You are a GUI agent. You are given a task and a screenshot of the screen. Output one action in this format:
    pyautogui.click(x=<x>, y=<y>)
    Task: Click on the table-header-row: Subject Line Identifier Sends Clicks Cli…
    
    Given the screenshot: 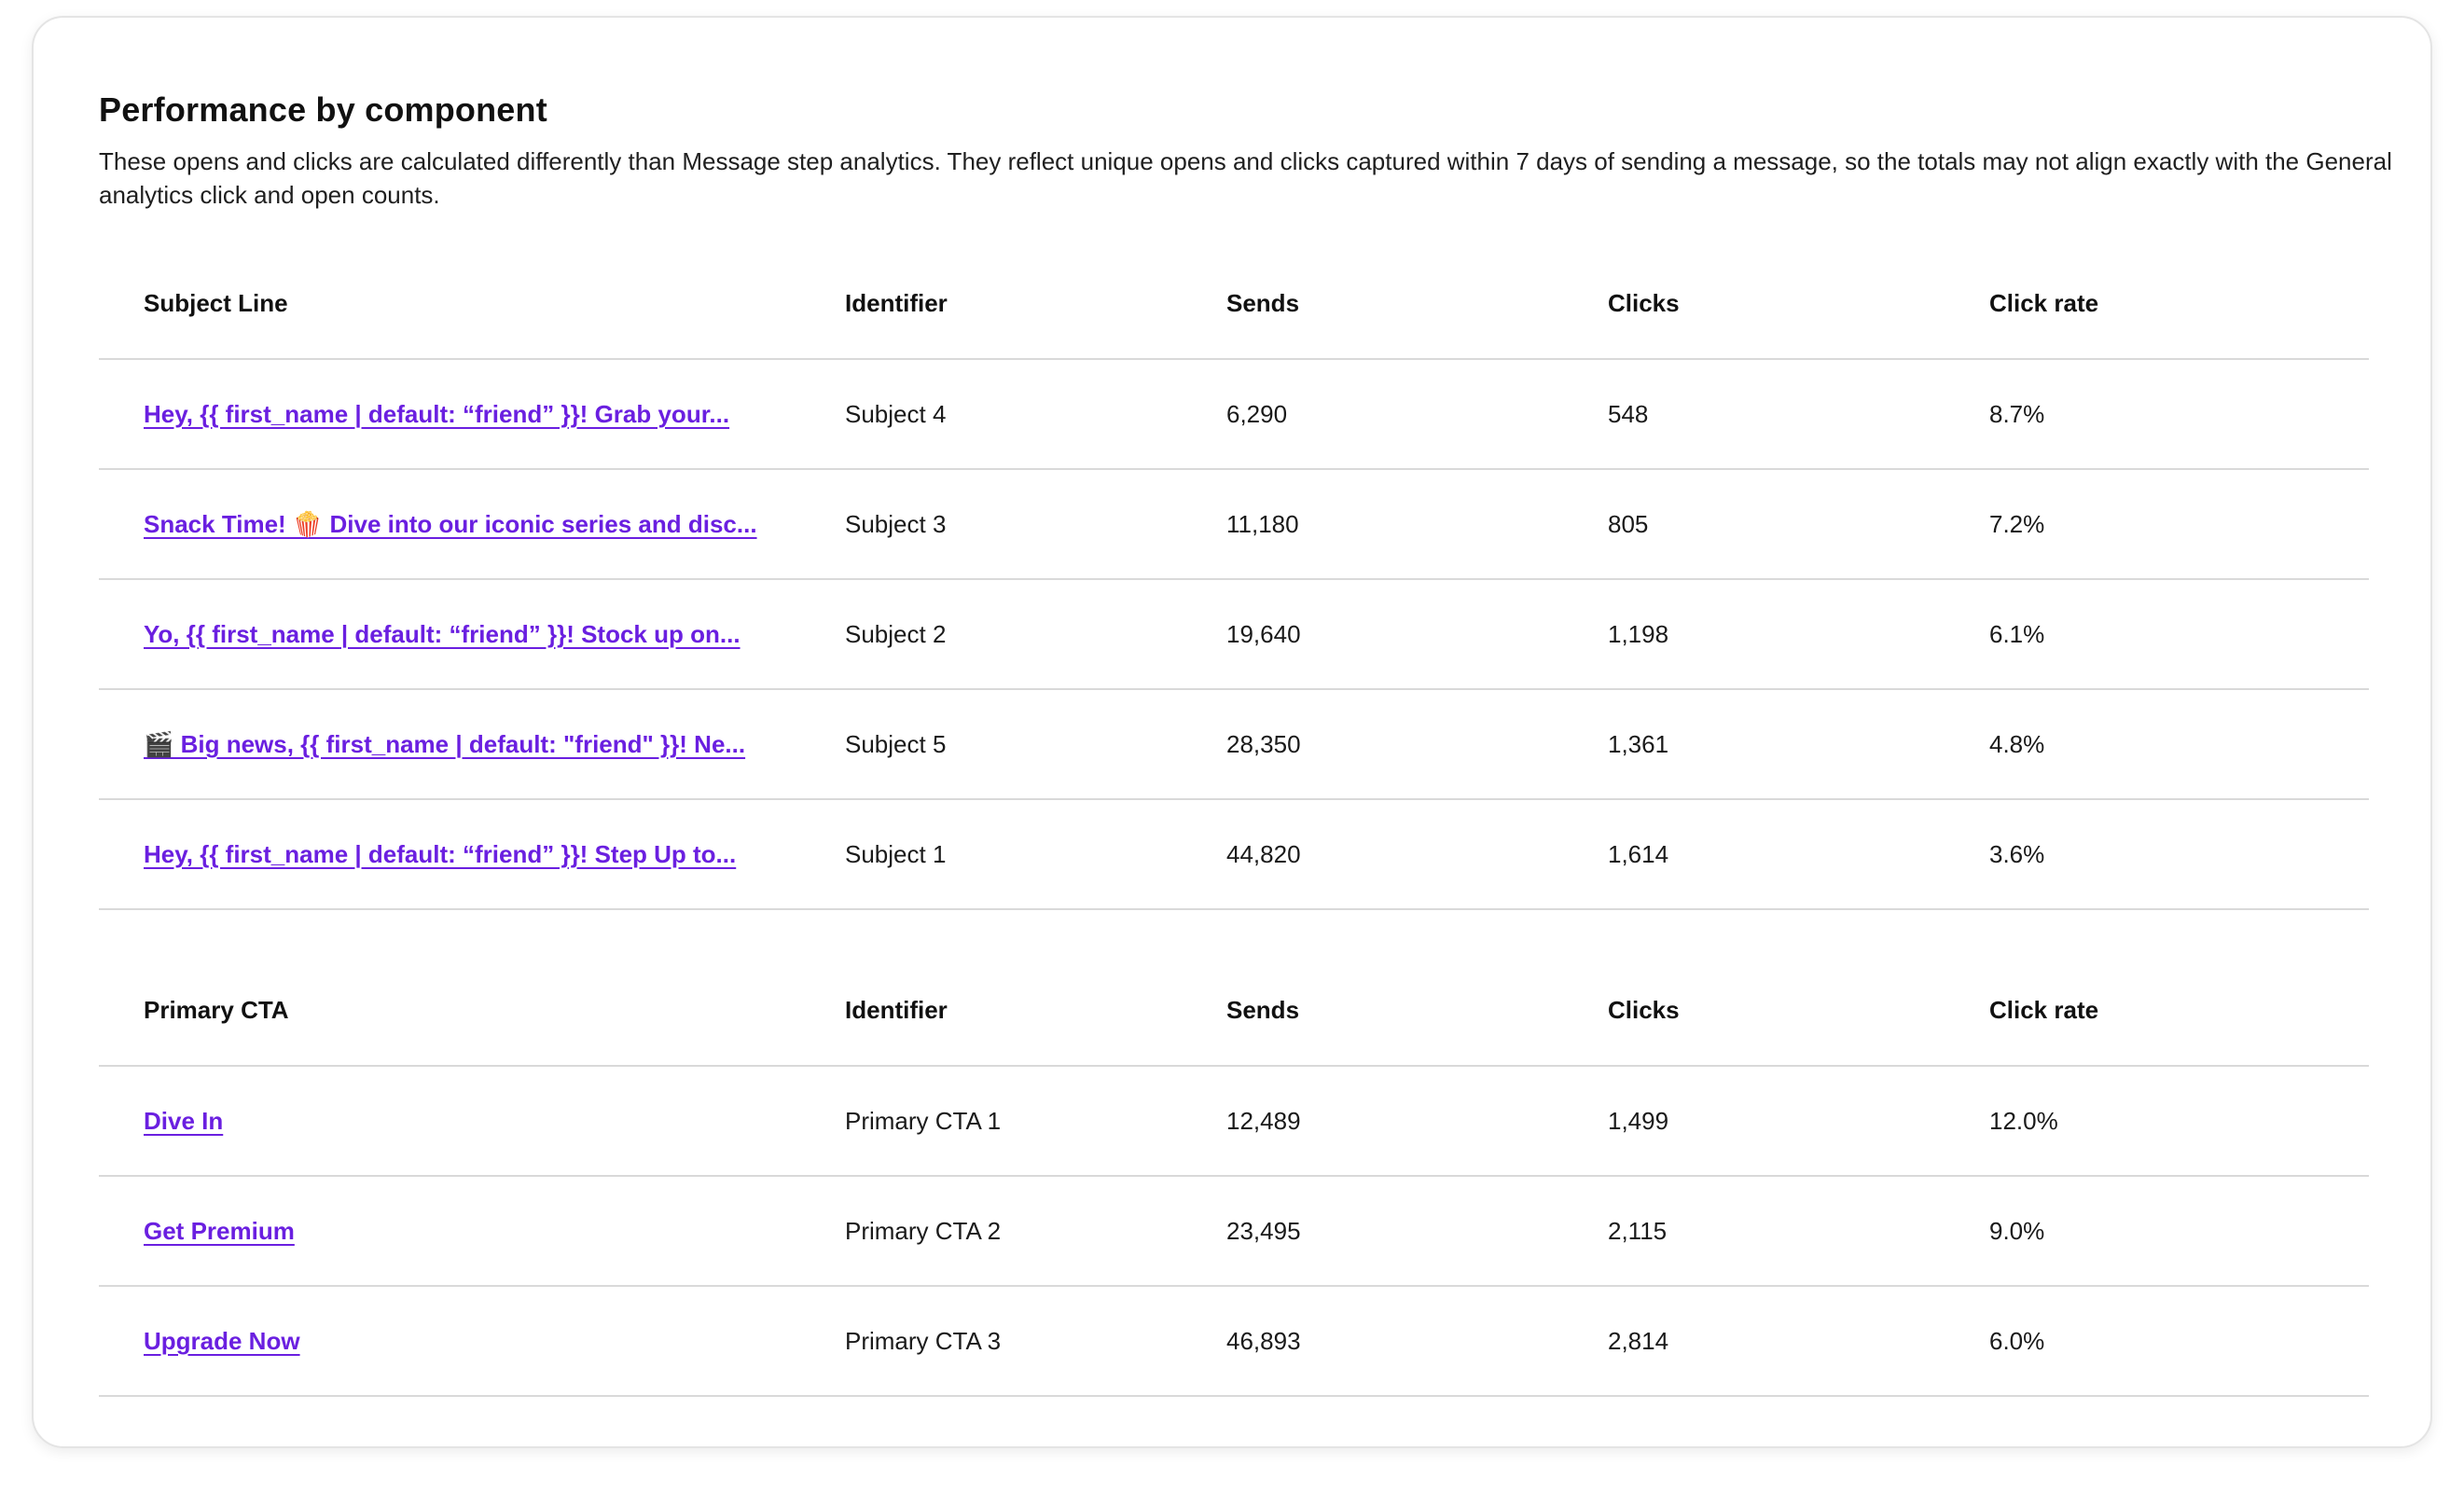 What is the action you would take?
    pyautogui.click(x=1234, y=304)
    